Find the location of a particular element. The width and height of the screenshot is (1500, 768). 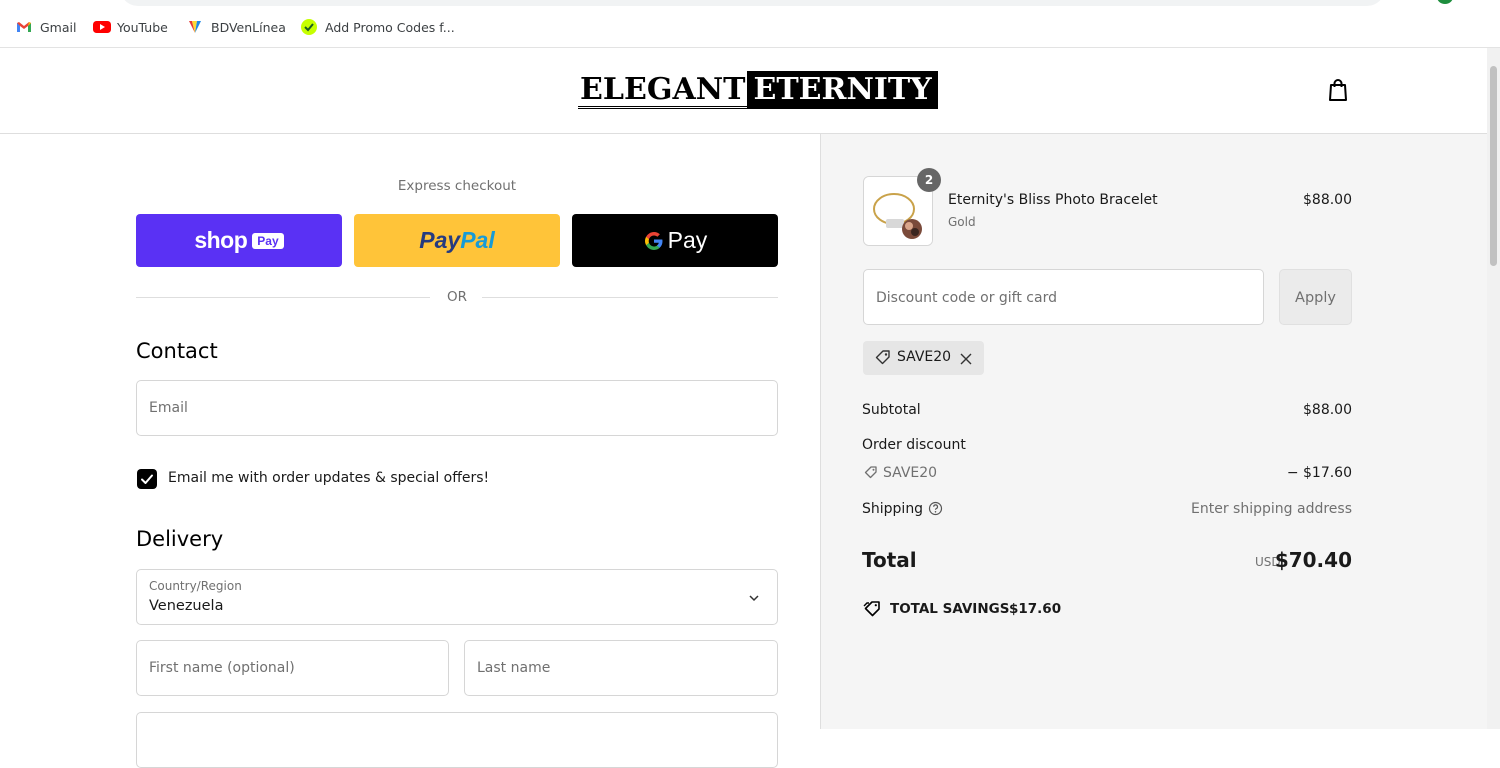

bdv-icon is located at coordinates (195, 27).